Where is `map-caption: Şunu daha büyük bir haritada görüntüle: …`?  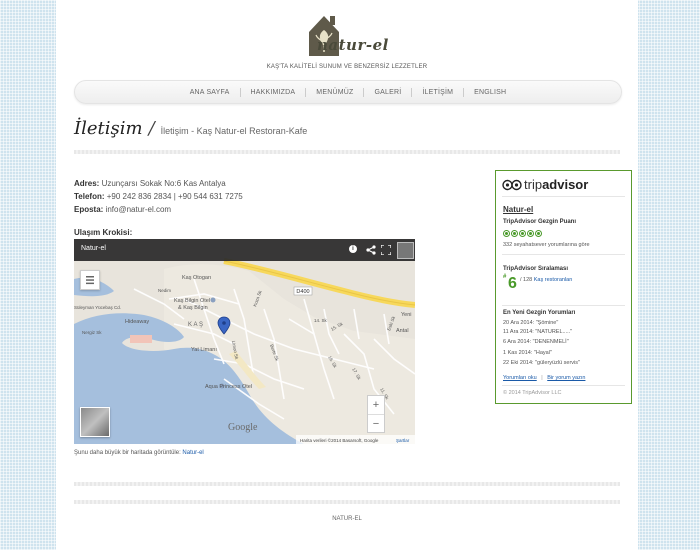 map-caption: Şunu daha büyük bir haritada görüntüle: … is located at coordinates (139, 453).